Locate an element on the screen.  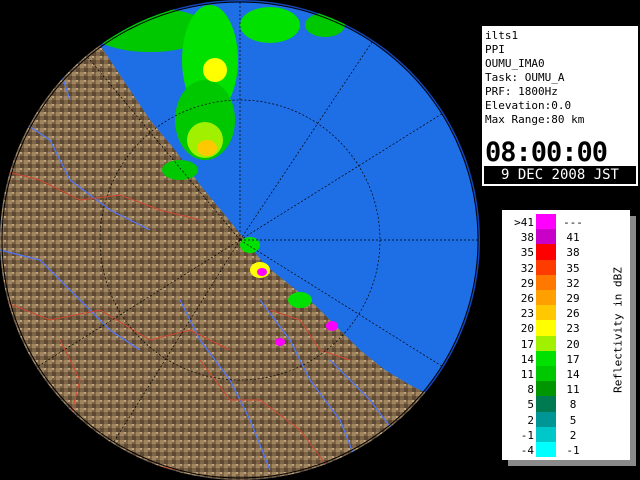
observation-date: 9 DEC 2008 JST is located at coordinates (560, 175).